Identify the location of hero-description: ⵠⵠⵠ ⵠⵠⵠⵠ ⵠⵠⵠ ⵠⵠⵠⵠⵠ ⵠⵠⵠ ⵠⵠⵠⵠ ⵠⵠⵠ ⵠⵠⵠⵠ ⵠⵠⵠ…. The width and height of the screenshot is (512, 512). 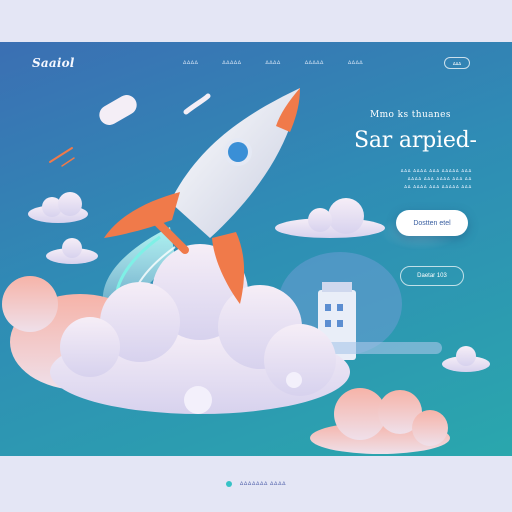
(417, 179).